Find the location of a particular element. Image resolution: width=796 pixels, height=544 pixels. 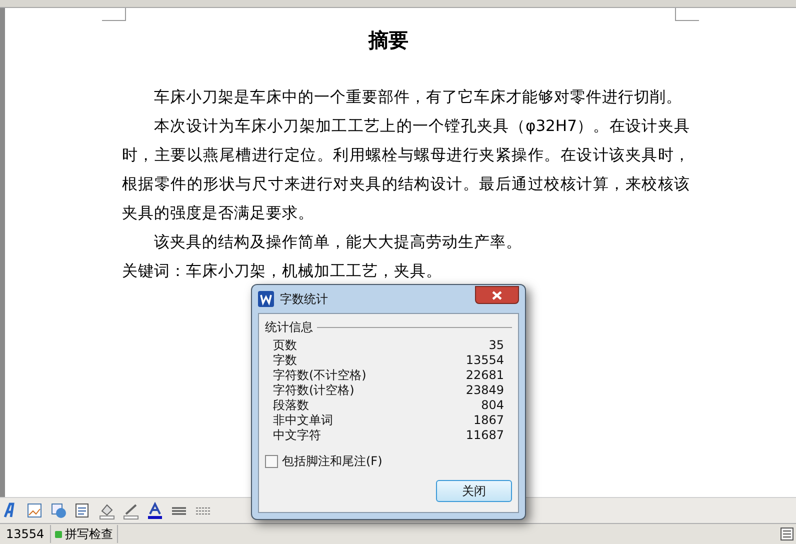

stat-label: 中文字符 is located at coordinates (297, 435).